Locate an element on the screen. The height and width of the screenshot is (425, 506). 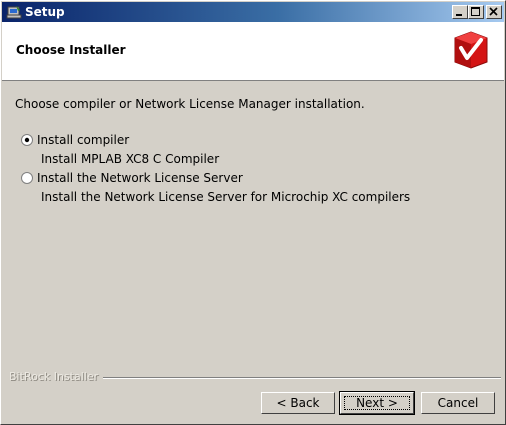
footer-separator is located at coordinates (302, 378).